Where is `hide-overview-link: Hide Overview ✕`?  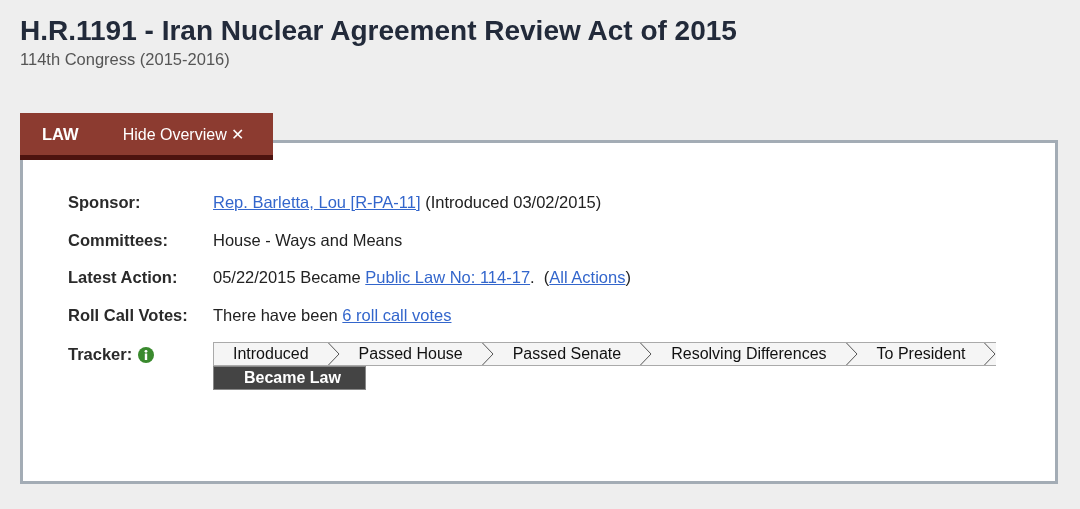 hide-overview-link: Hide Overview ✕ is located at coordinates (183, 134).